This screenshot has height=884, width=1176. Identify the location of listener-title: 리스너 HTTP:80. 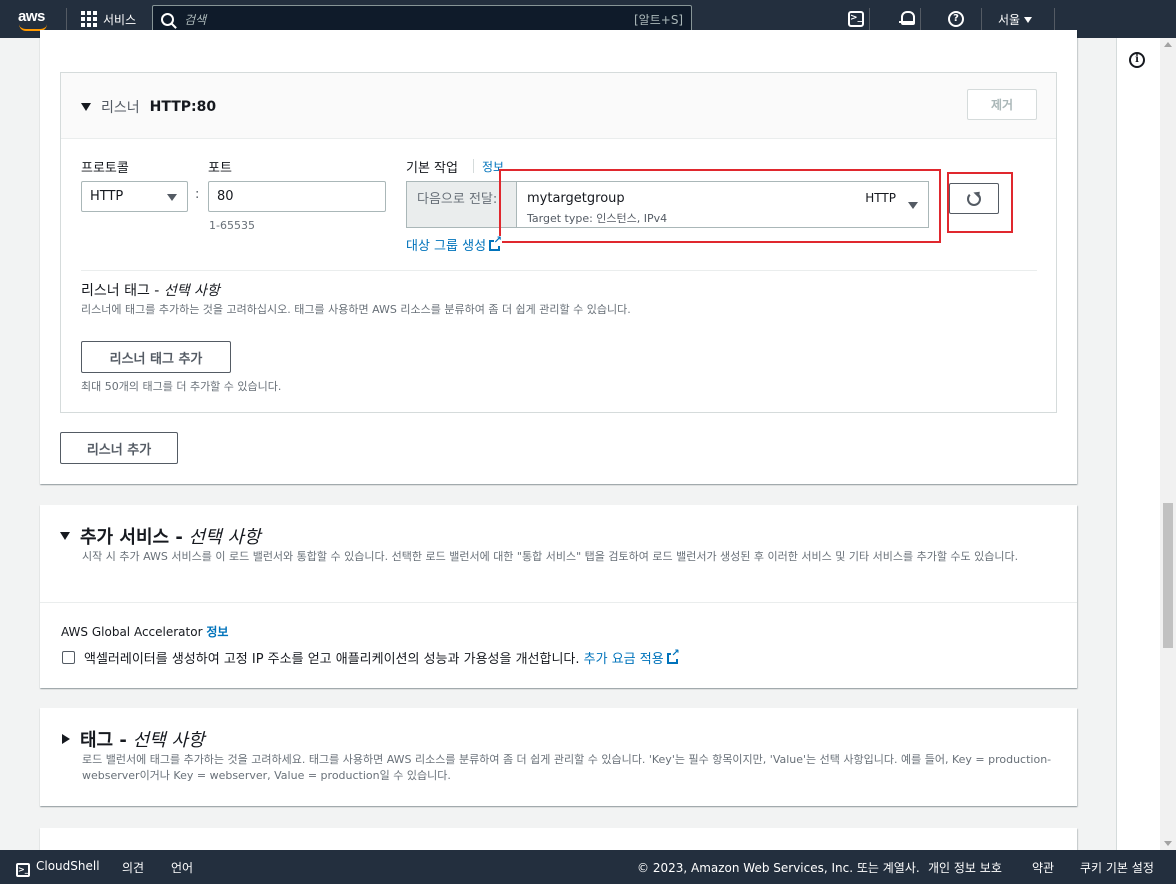
(148, 107).